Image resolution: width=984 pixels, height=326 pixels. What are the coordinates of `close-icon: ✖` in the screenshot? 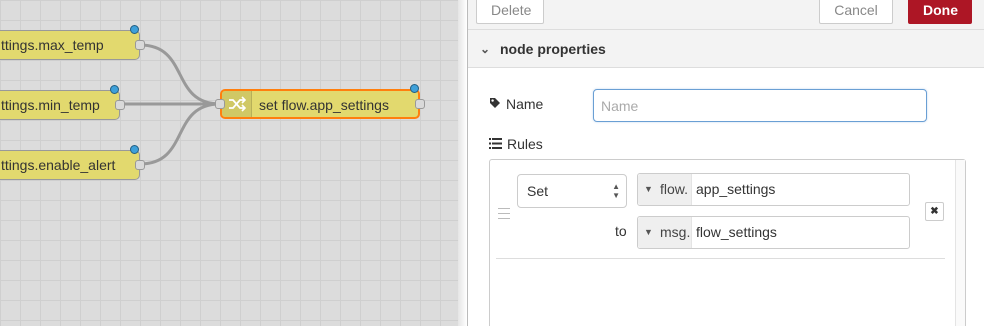 It's located at (934, 211).